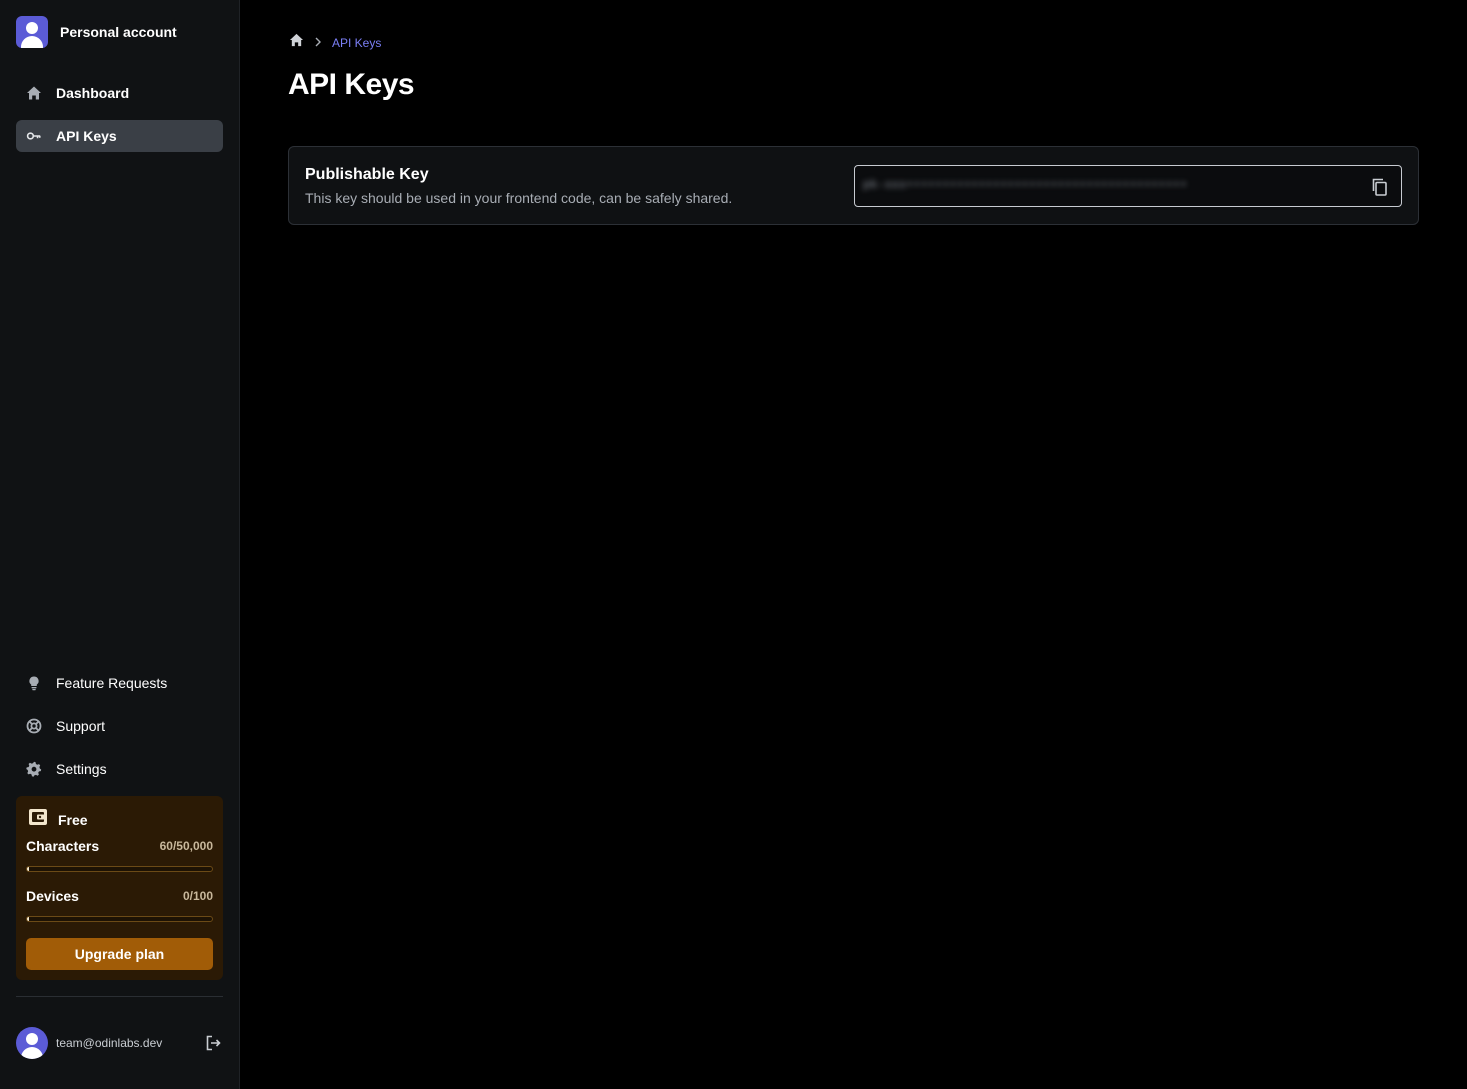  What do you see at coordinates (186, 846) in the screenshot?
I see `meter-value: 60/50,000` at bounding box center [186, 846].